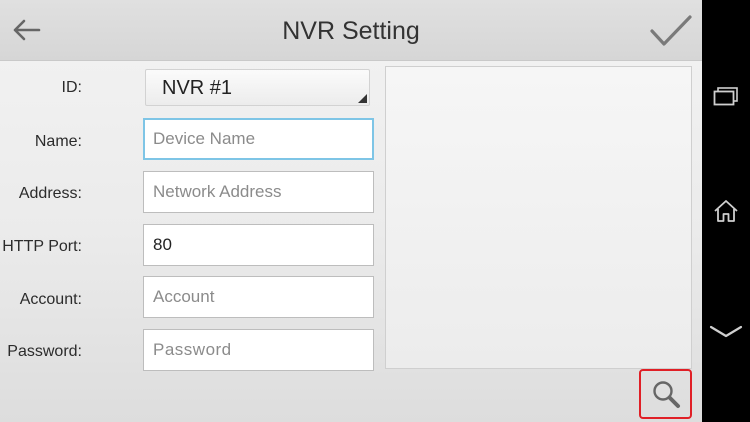  Describe the element at coordinates (44, 351) in the screenshot. I see `password-label: Password:` at that location.